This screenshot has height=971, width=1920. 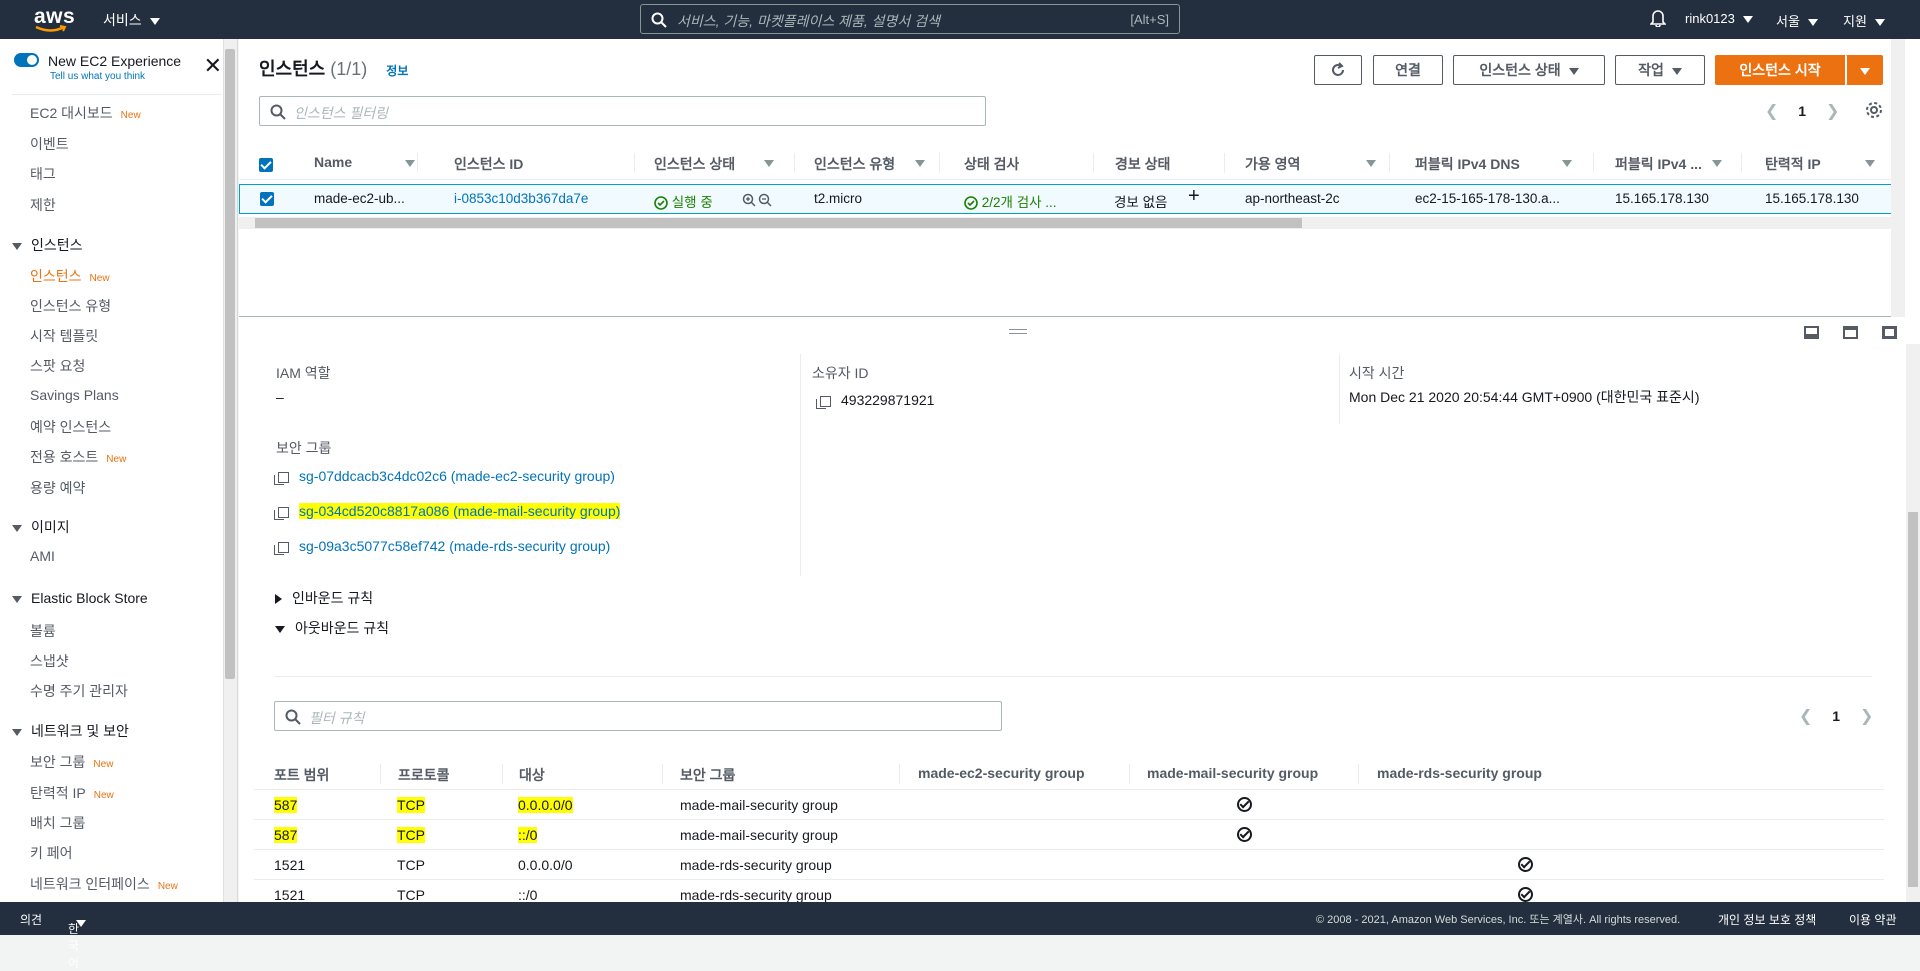 I want to click on pane-splitter, so click(x=1072, y=331).